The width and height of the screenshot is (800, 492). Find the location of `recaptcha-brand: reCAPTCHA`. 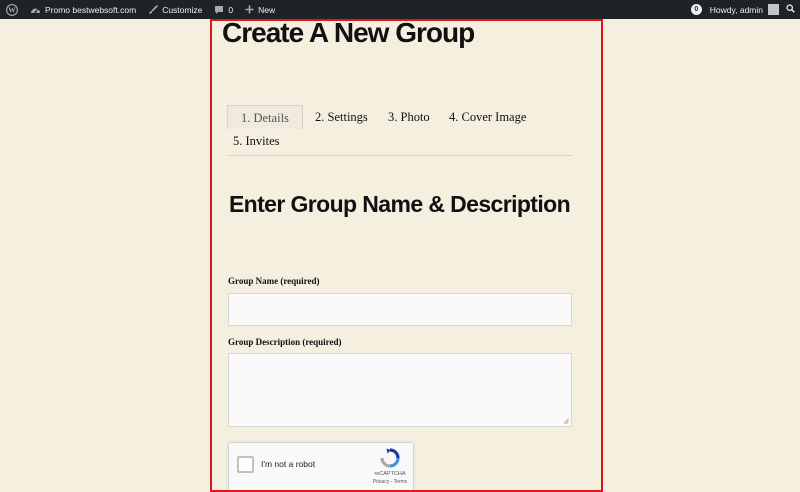

recaptcha-brand: reCAPTCHA is located at coordinates (390, 474).